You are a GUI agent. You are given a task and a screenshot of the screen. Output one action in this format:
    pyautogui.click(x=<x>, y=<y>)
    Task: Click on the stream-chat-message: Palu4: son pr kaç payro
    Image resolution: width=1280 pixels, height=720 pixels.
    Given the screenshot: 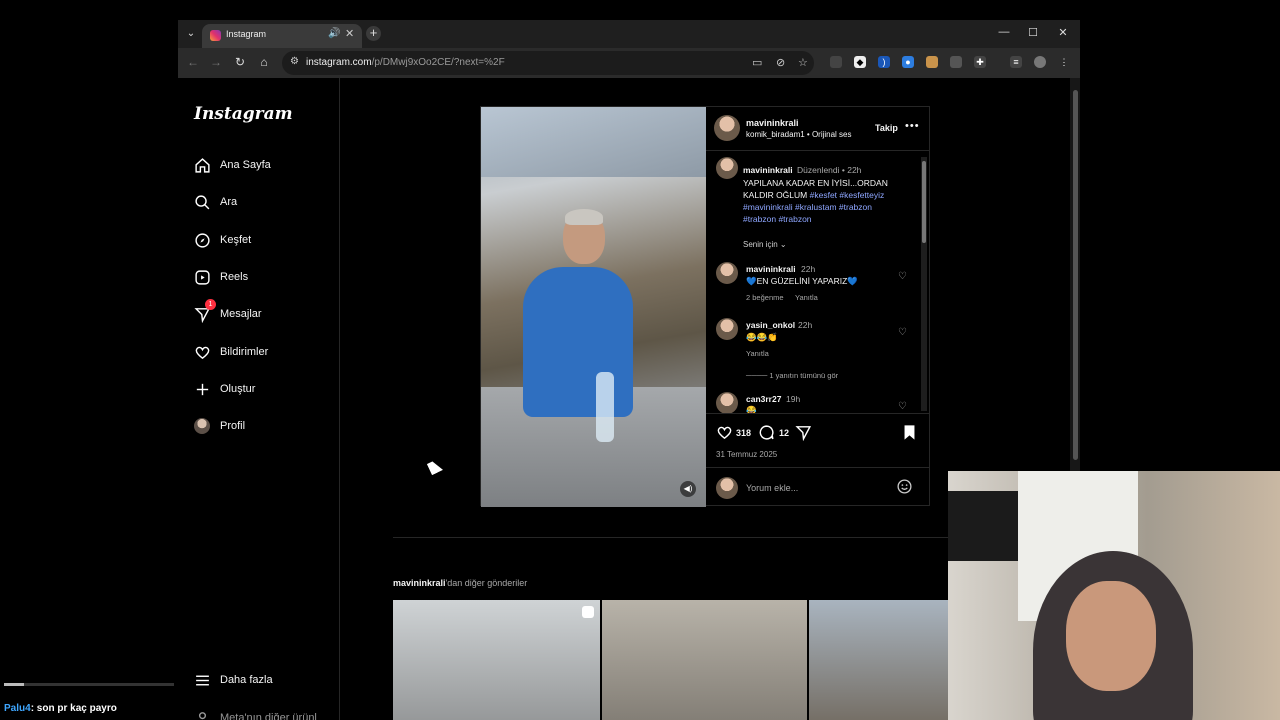 What is the action you would take?
    pyautogui.click(x=60, y=708)
    